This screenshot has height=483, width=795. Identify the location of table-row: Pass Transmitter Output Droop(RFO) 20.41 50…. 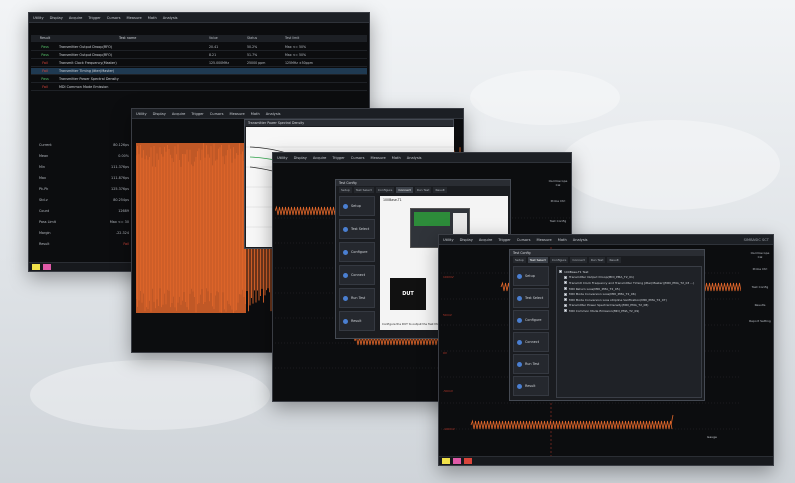
(199, 47).